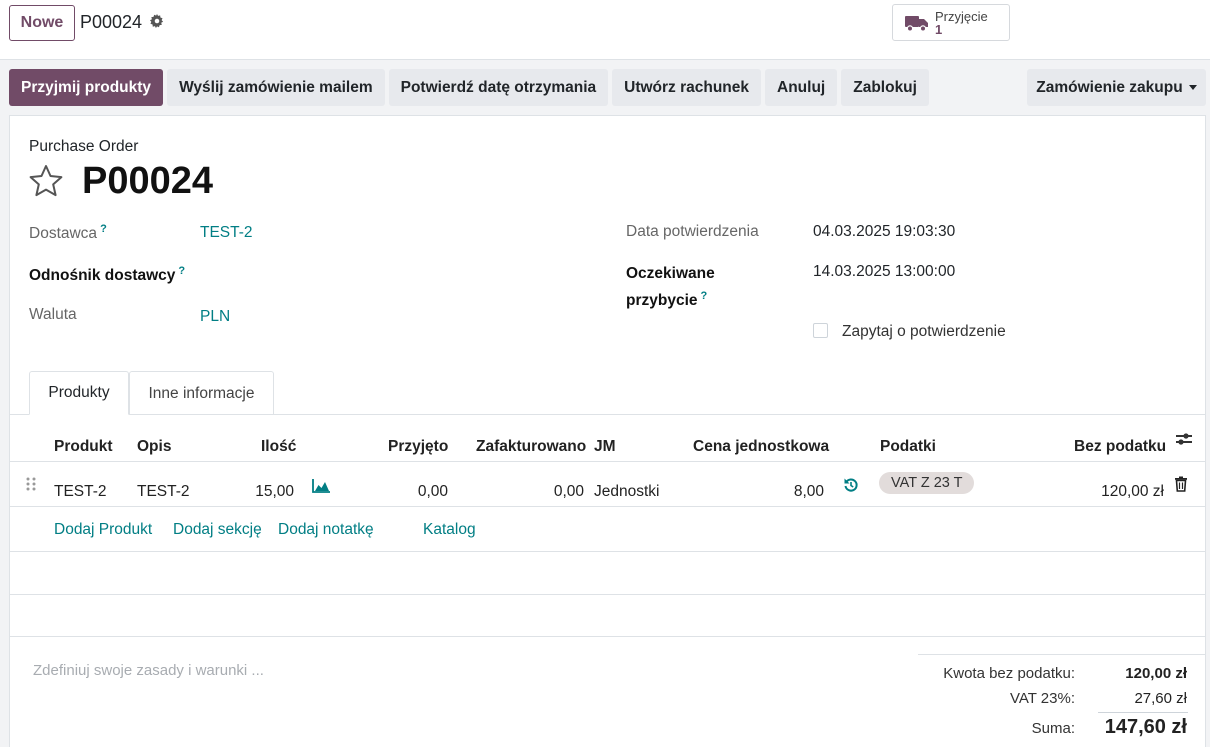 The image size is (1210, 747). What do you see at coordinates (262, 492) in the screenshot?
I see `cell-quantity: 15,00` at bounding box center [262, 492].